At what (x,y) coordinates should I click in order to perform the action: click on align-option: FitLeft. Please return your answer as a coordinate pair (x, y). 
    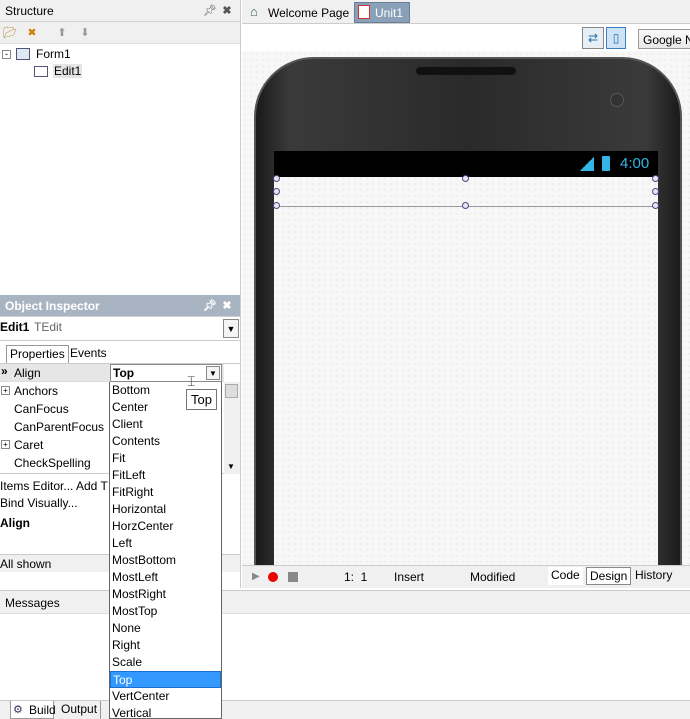
    Looking at the image, I should click on (165, 475).